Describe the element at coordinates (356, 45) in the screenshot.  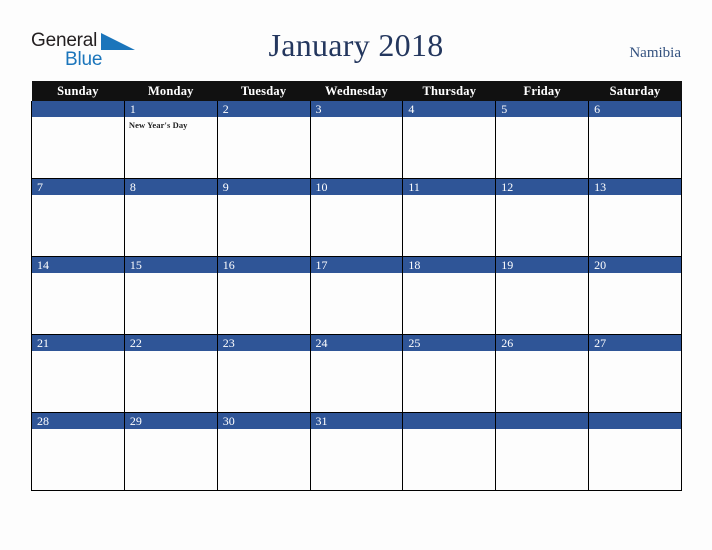
I see `page-title: January 2018` at that location.